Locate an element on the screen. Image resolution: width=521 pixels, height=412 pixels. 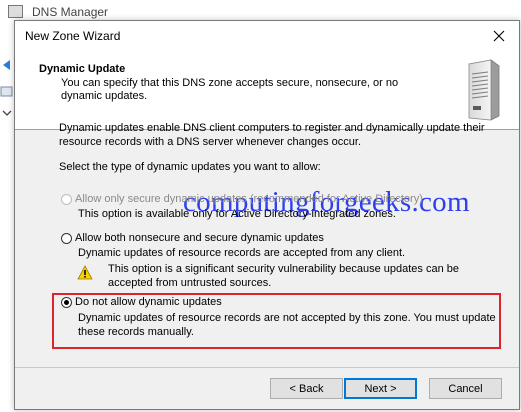
dialog-title: New Zone Wizard is located at coordinates (73, 36).